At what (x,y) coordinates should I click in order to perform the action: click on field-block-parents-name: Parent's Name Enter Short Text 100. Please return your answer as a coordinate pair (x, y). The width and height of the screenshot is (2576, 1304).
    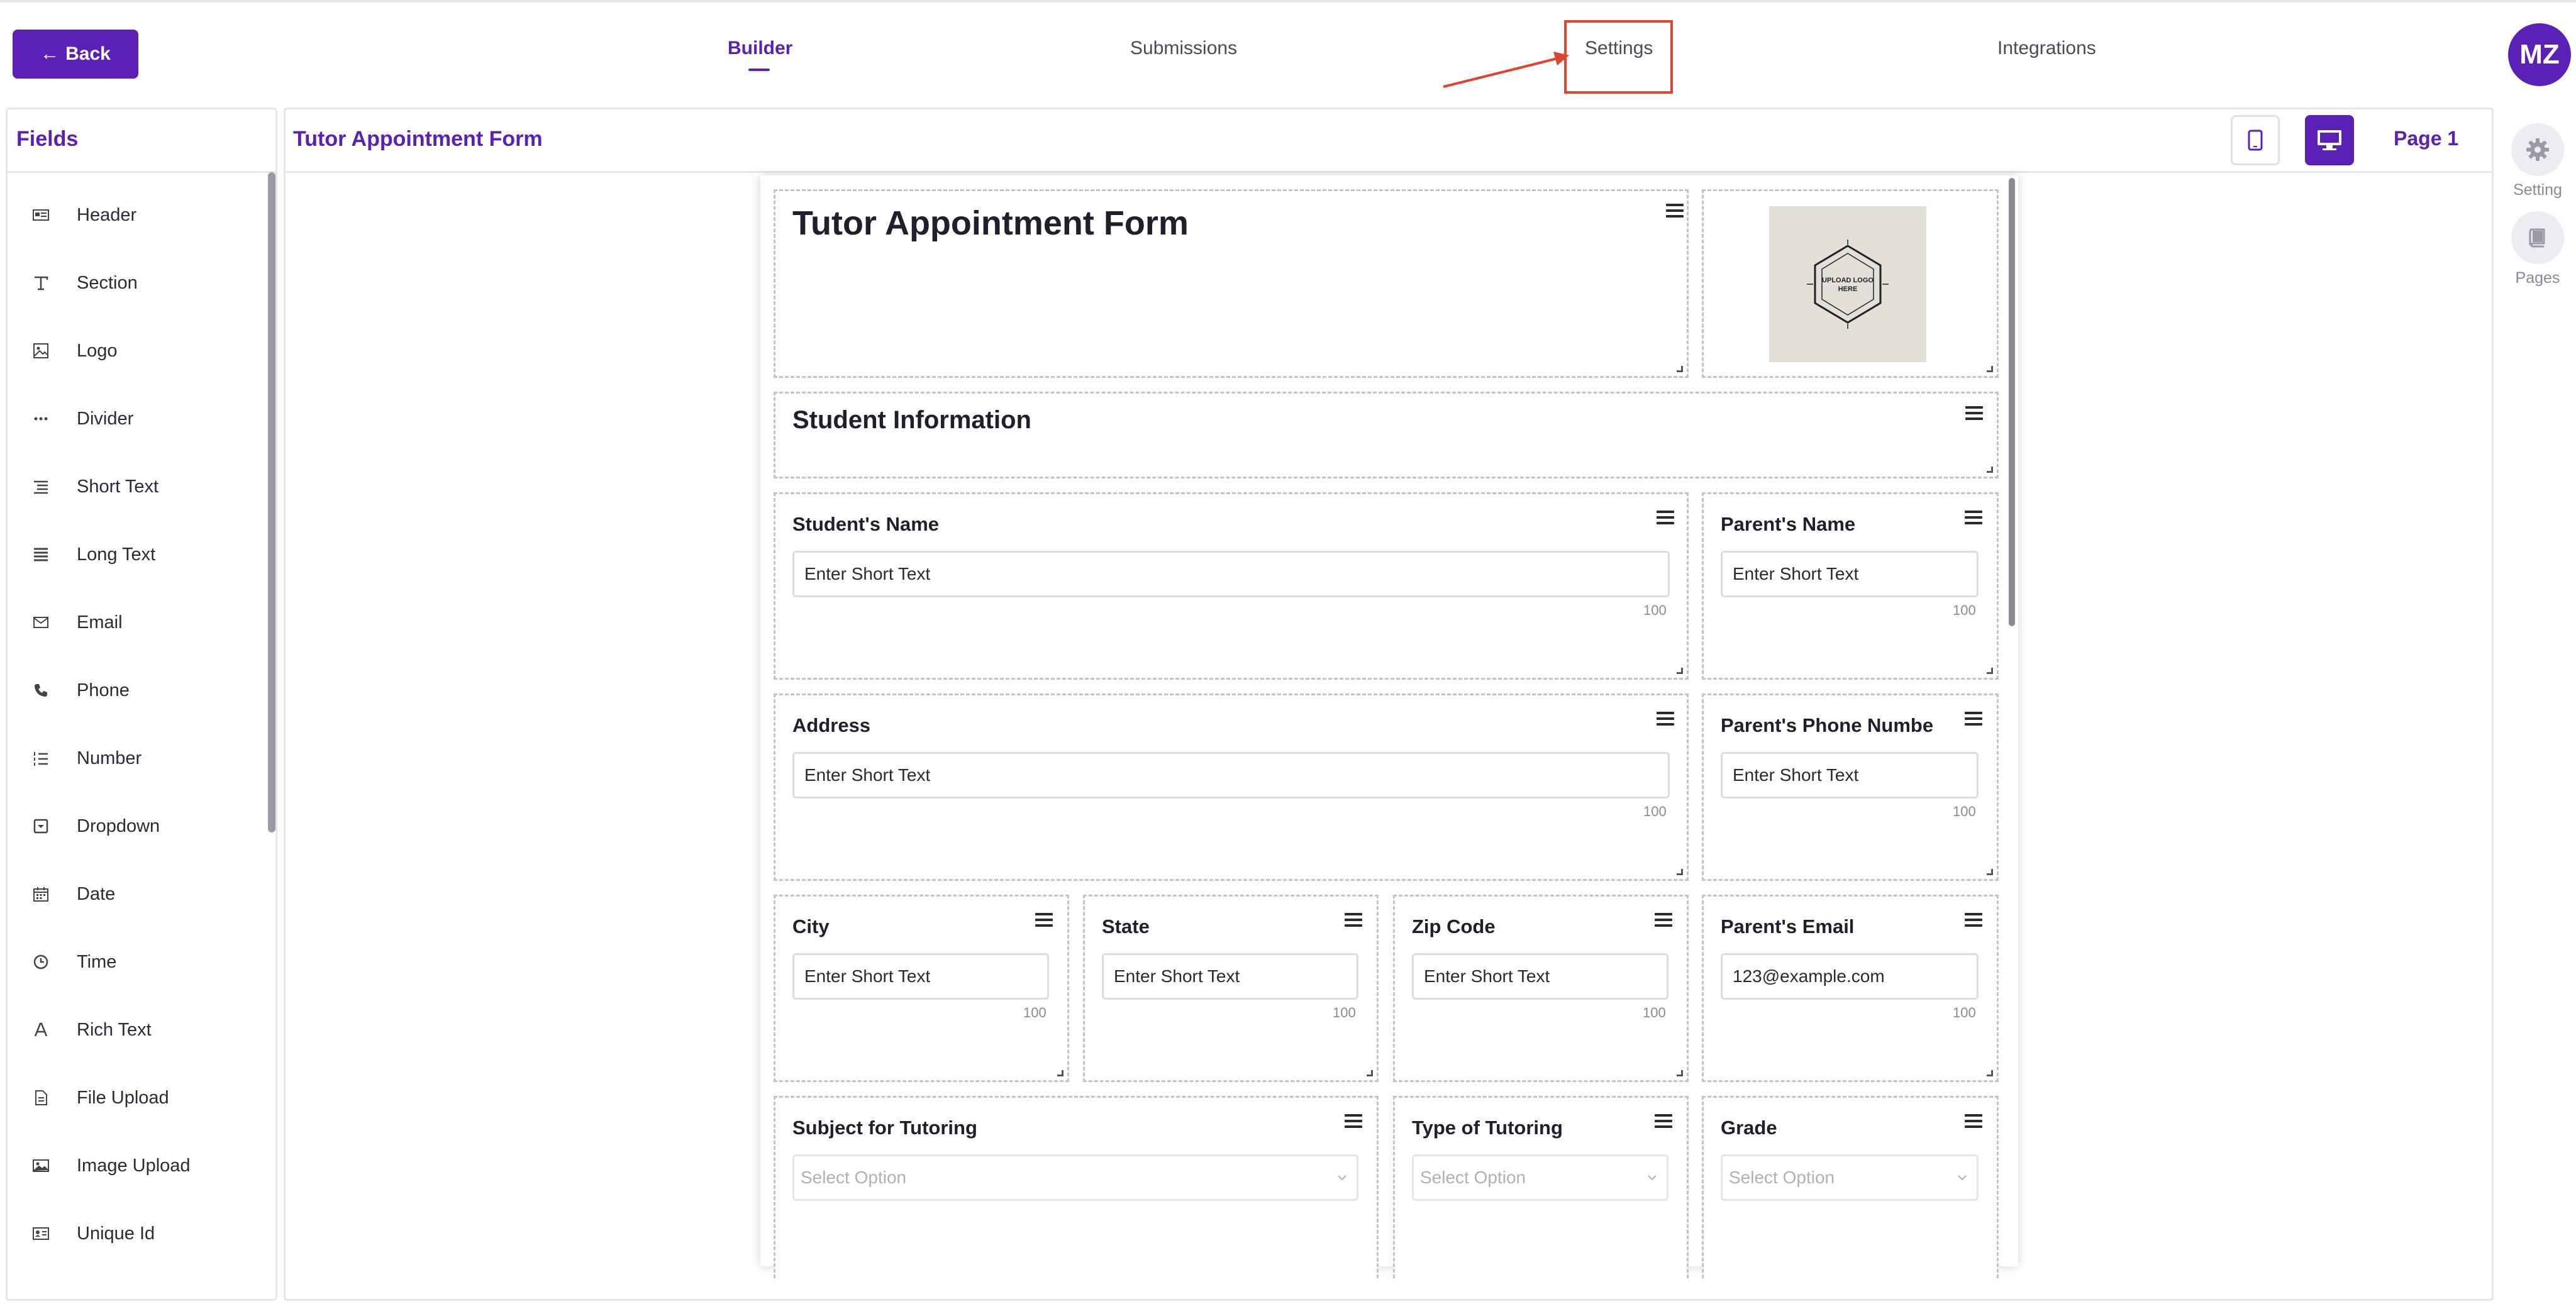
    Looking at the image, I should click on (1850, 586).